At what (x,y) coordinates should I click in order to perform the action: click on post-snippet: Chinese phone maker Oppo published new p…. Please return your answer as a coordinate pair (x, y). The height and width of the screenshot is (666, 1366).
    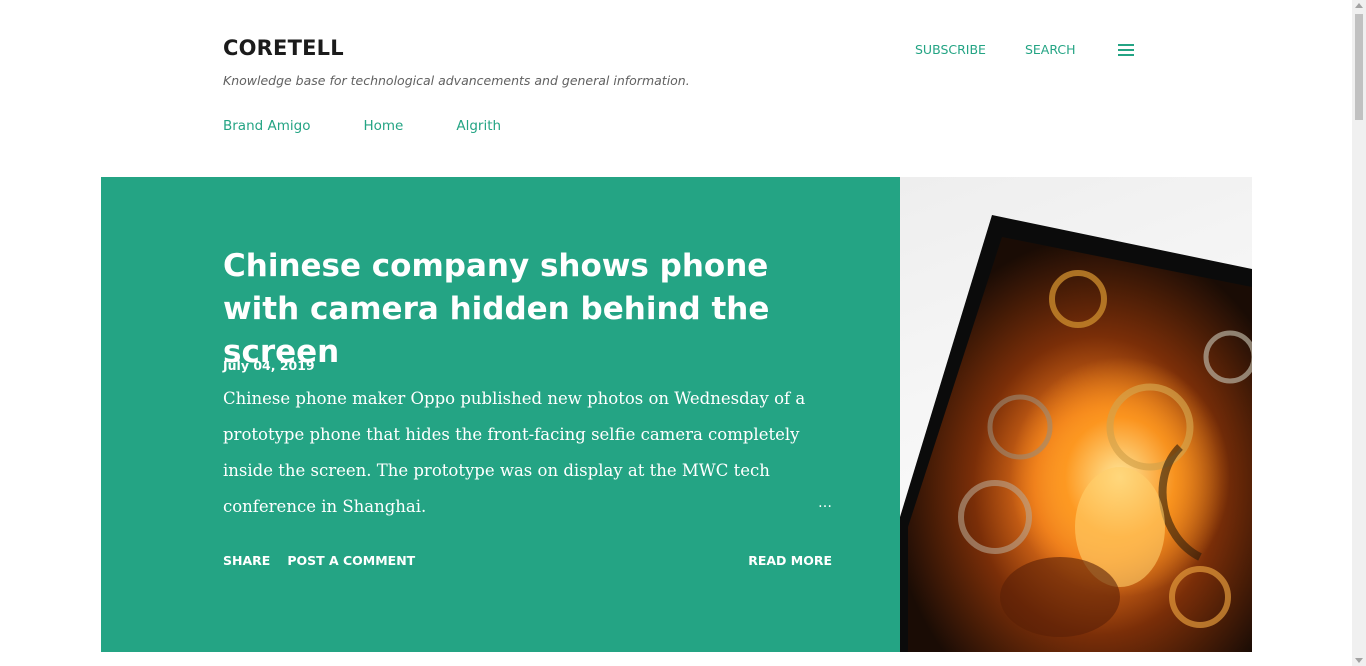
    Looking at the image, I should click on (514, 452).